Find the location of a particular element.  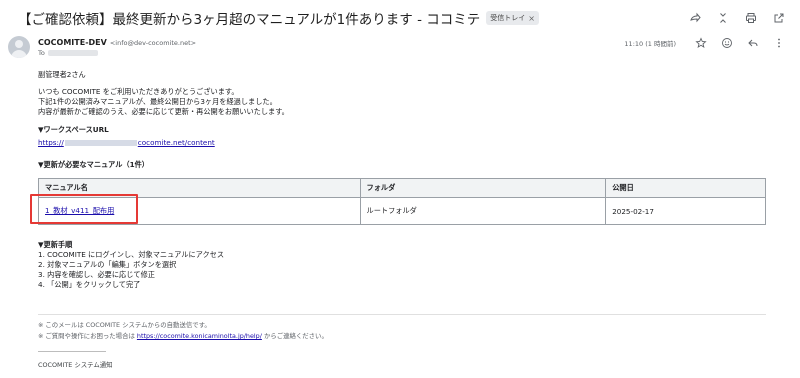

to-prefix: To is located at coordinates (41, 53).